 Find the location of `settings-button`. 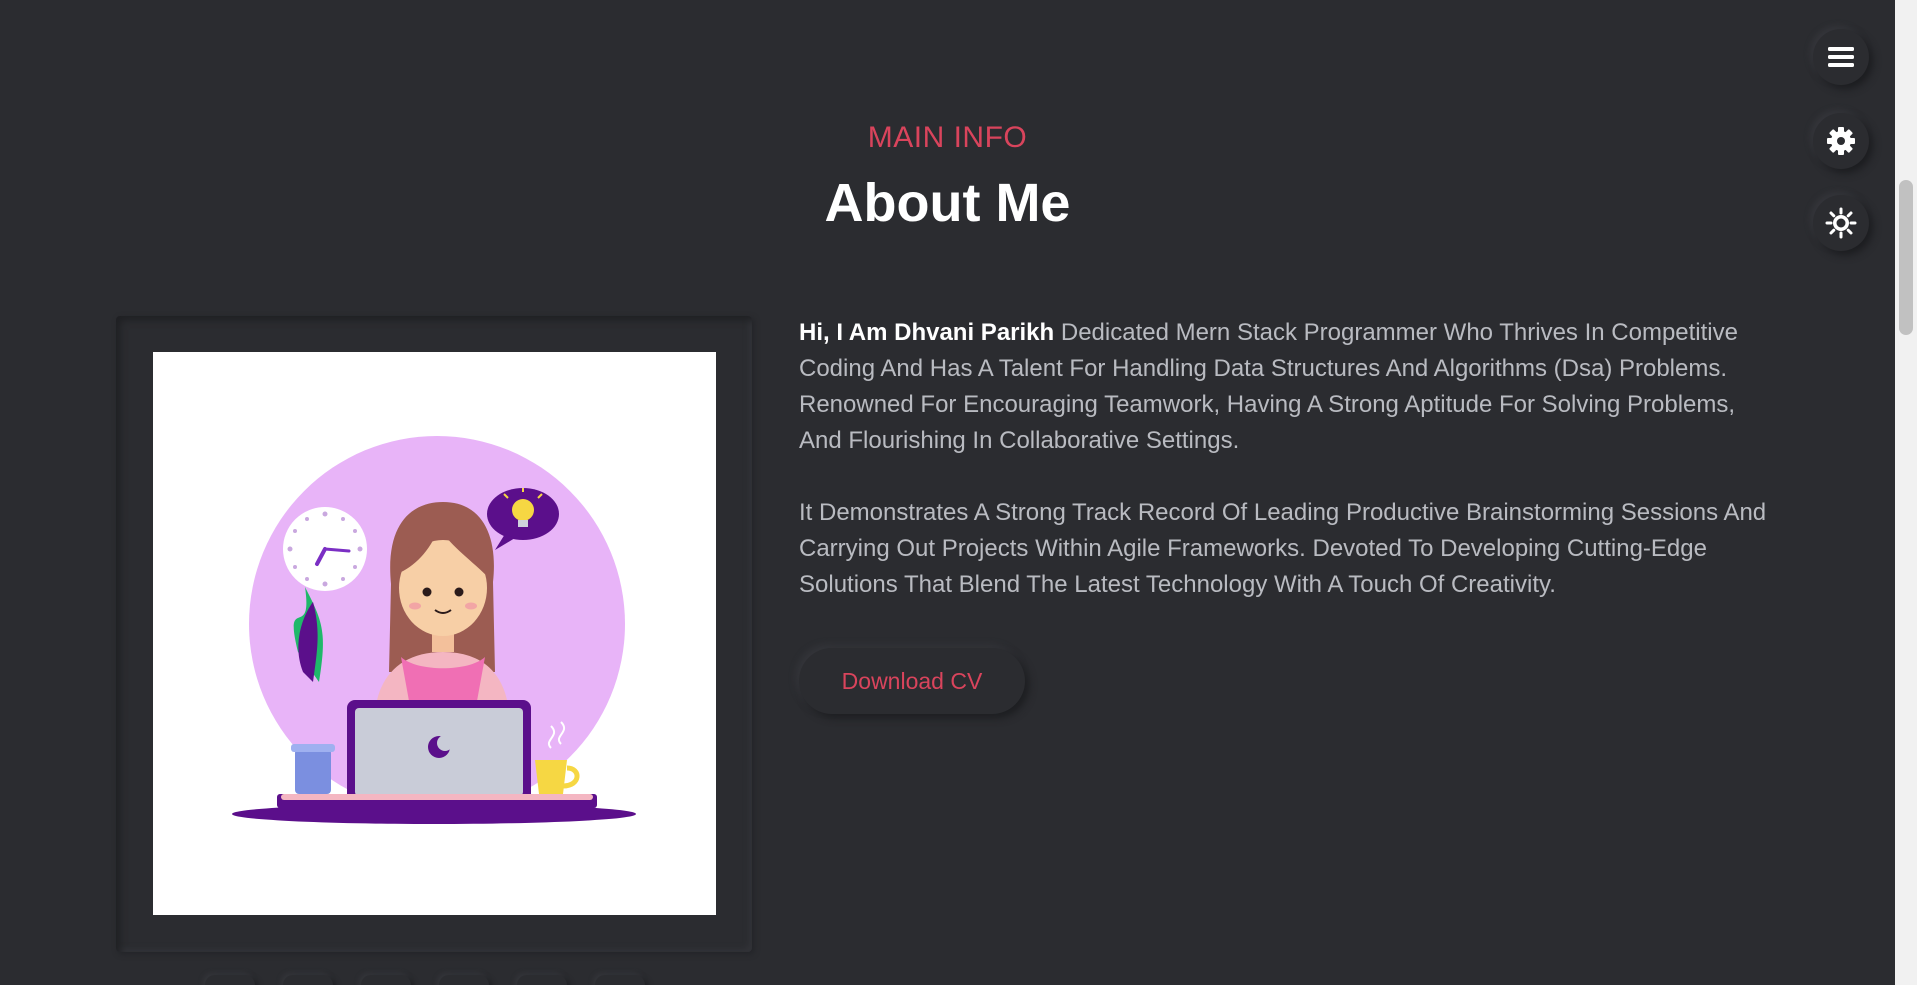

settings-button is located at coordinates (1841, 141).